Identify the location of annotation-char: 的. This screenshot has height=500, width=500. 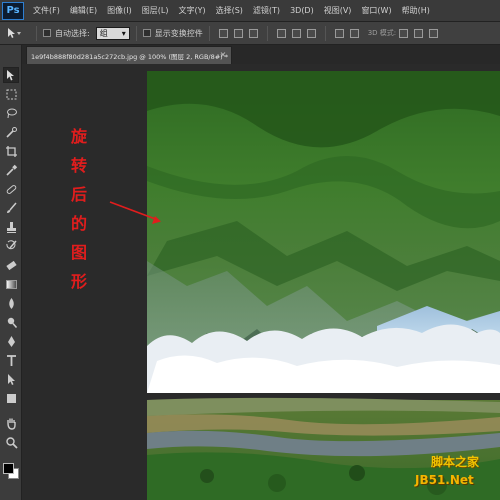
(78, 223).